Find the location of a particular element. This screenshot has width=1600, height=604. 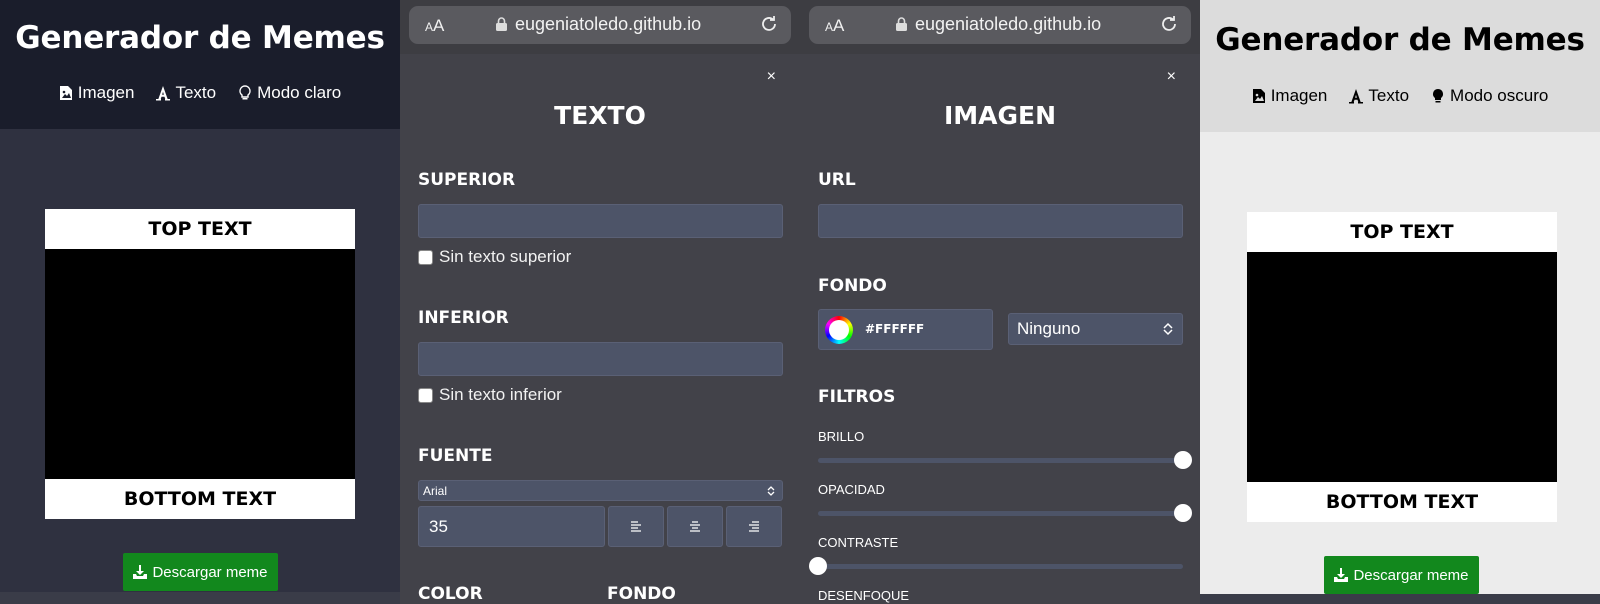

nav-imagen-label: Imagen is located at coordinates (106, 92).